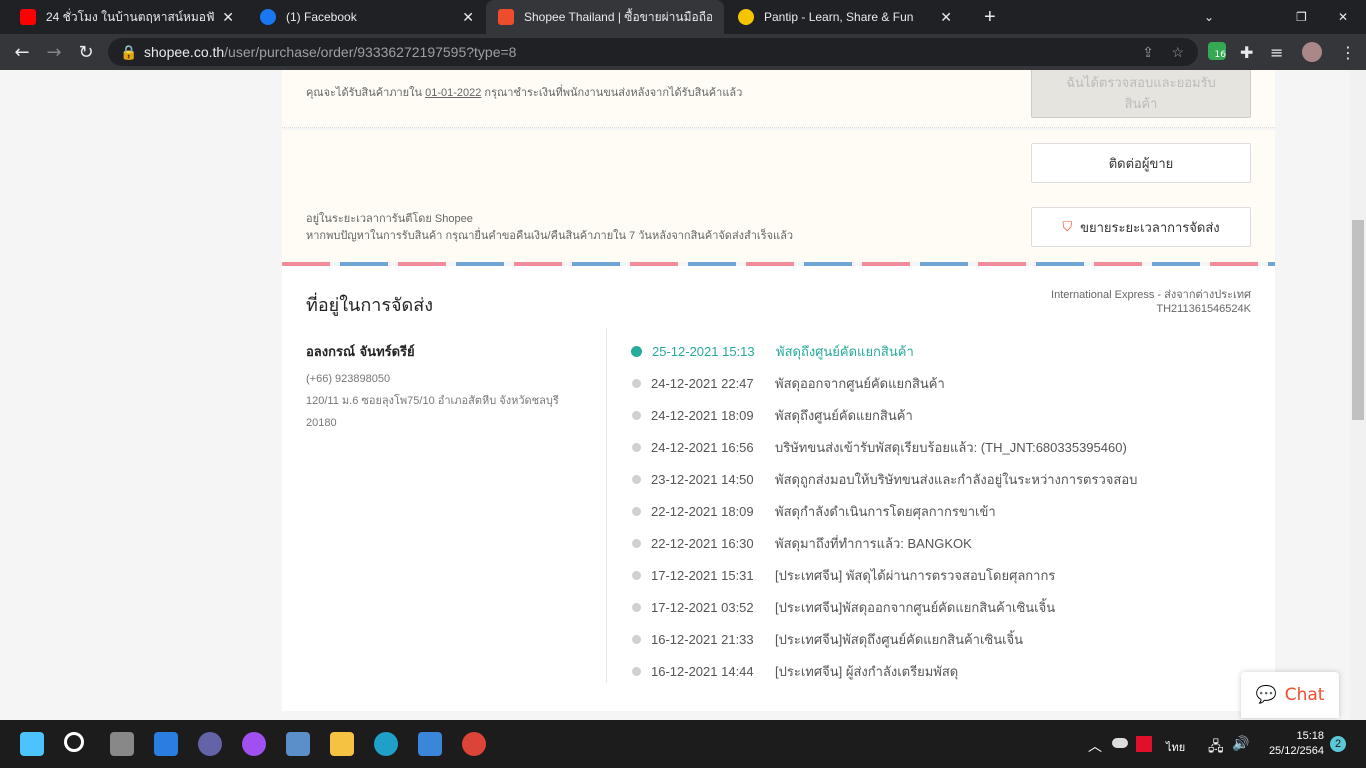 The height and width of the screenshot is (768, 1366). I want to click on notification-badge: 2, so click(1338, 744).